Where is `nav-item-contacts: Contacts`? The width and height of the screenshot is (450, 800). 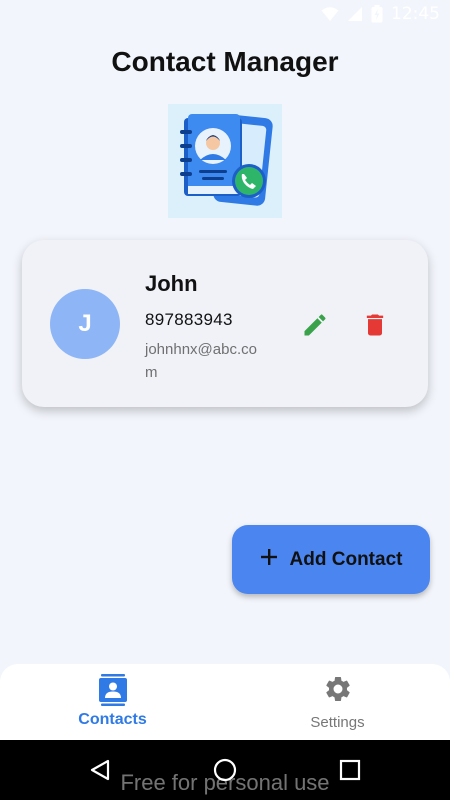 nav-item-contacts: Contacts is located at coordinates (112, 702).